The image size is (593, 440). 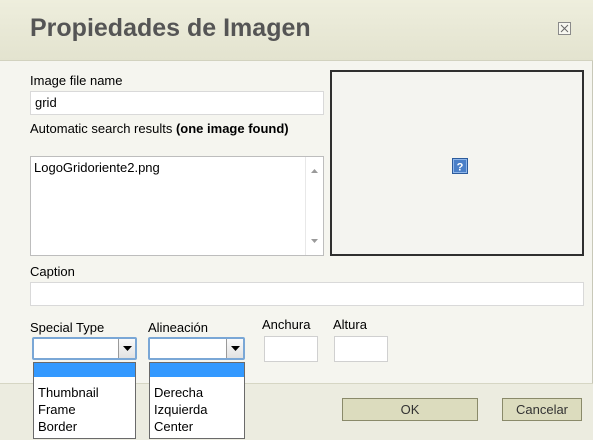 I want to click on width-label: Anchura, so click(x=286, y=324).